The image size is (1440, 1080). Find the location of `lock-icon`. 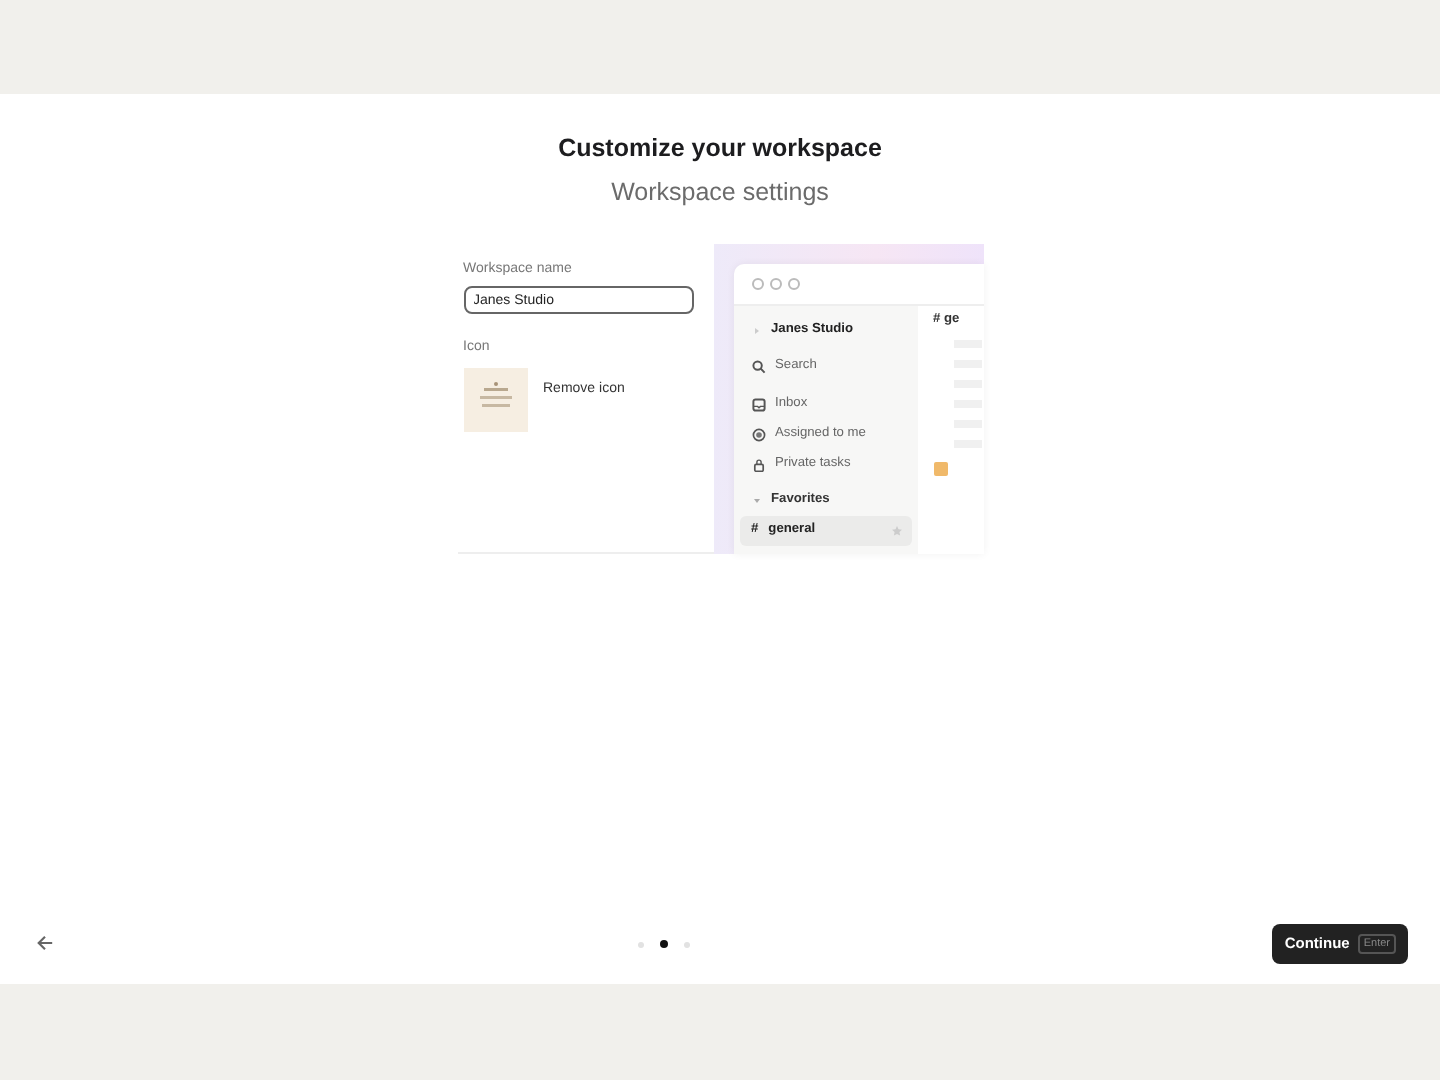

lock-icon is located at coordinates (758, 464).